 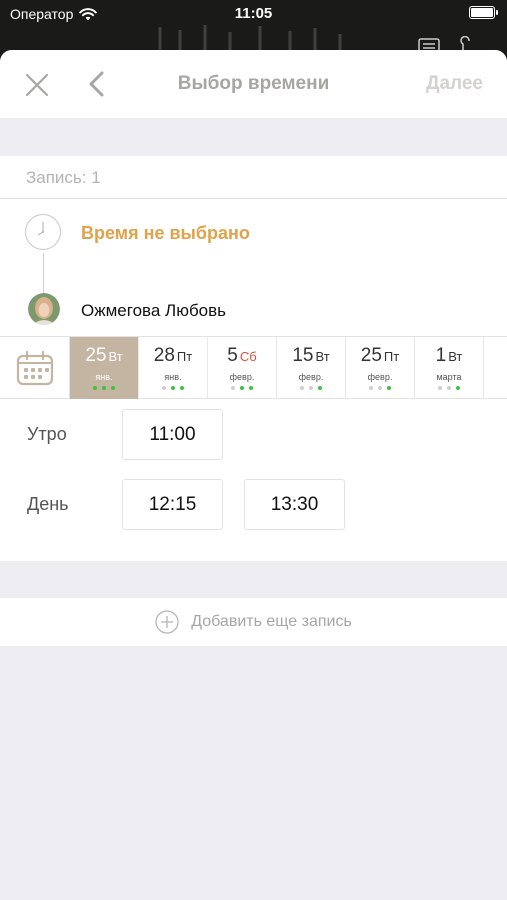 I want to click on day-number: 15, so click(x=303, y=355).